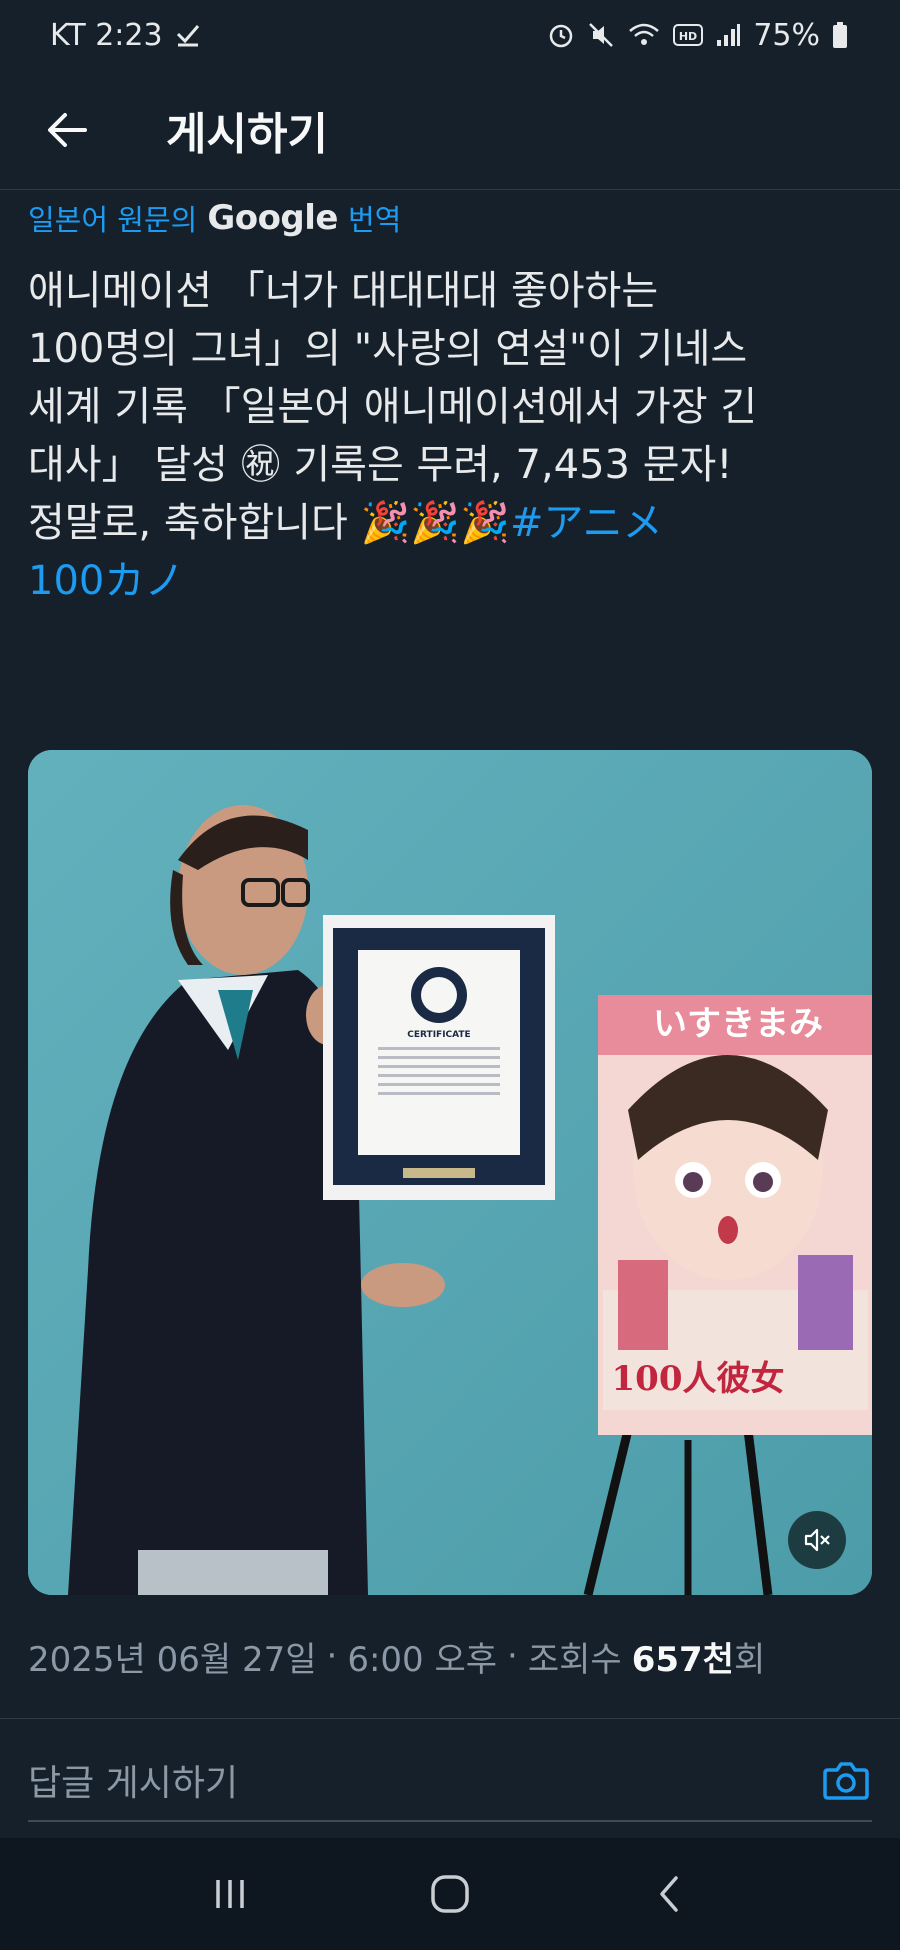  What do you see at coordinates (698, 1379) in the screenshot?
I see `poster-subtitle-text: 100人彼女` at bounding box center [698, 1379].